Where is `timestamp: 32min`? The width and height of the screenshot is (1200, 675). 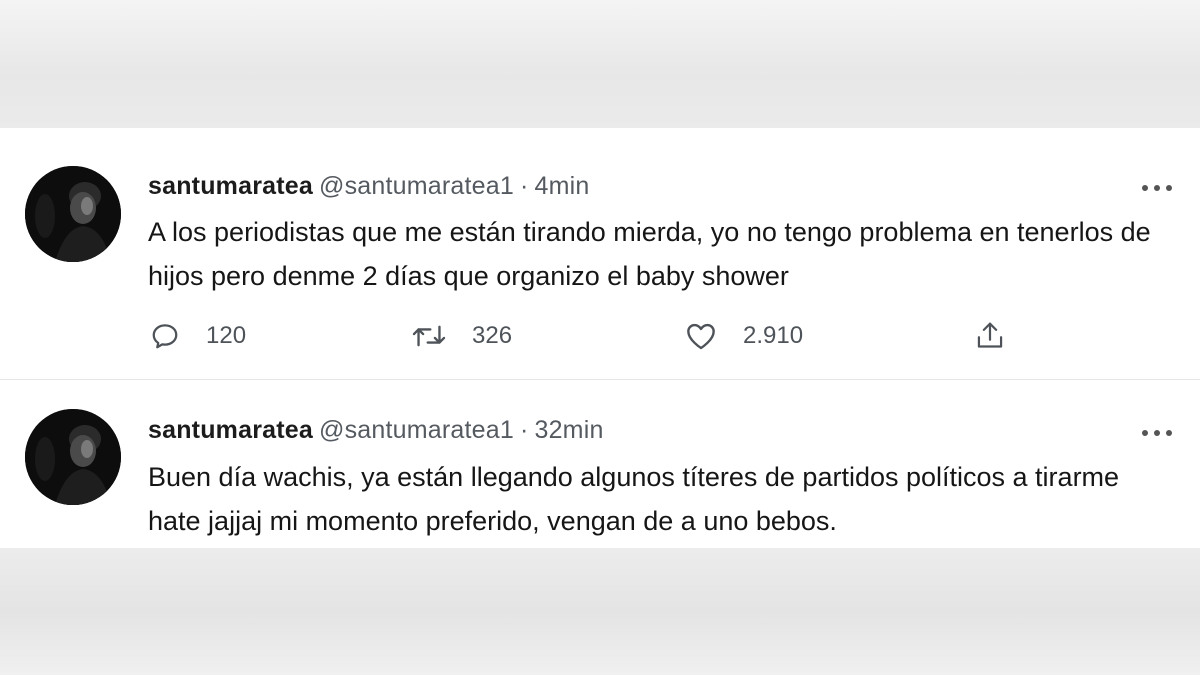
timestamp: 32min is located at coordinates (568, 430).